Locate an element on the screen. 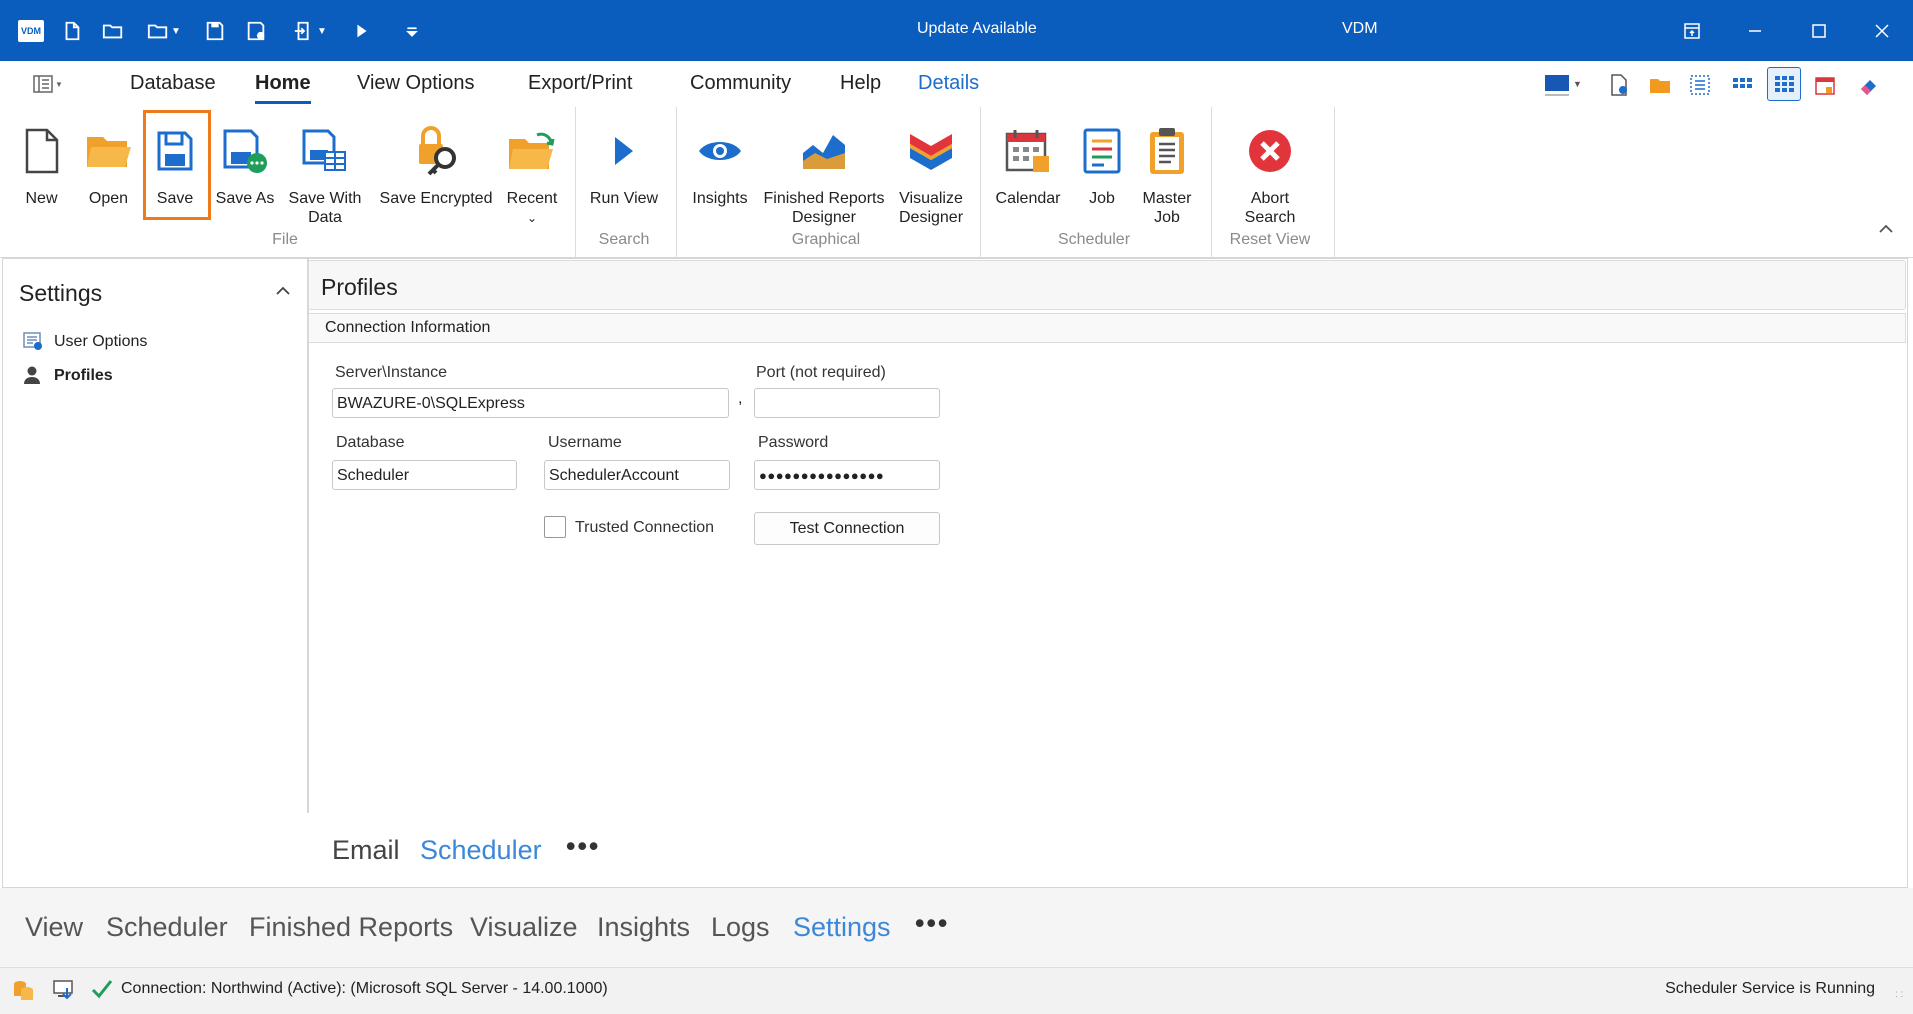 This screenshot has height=1014, width=1913. grid-view-icon is located at coordinates (1742, 85).